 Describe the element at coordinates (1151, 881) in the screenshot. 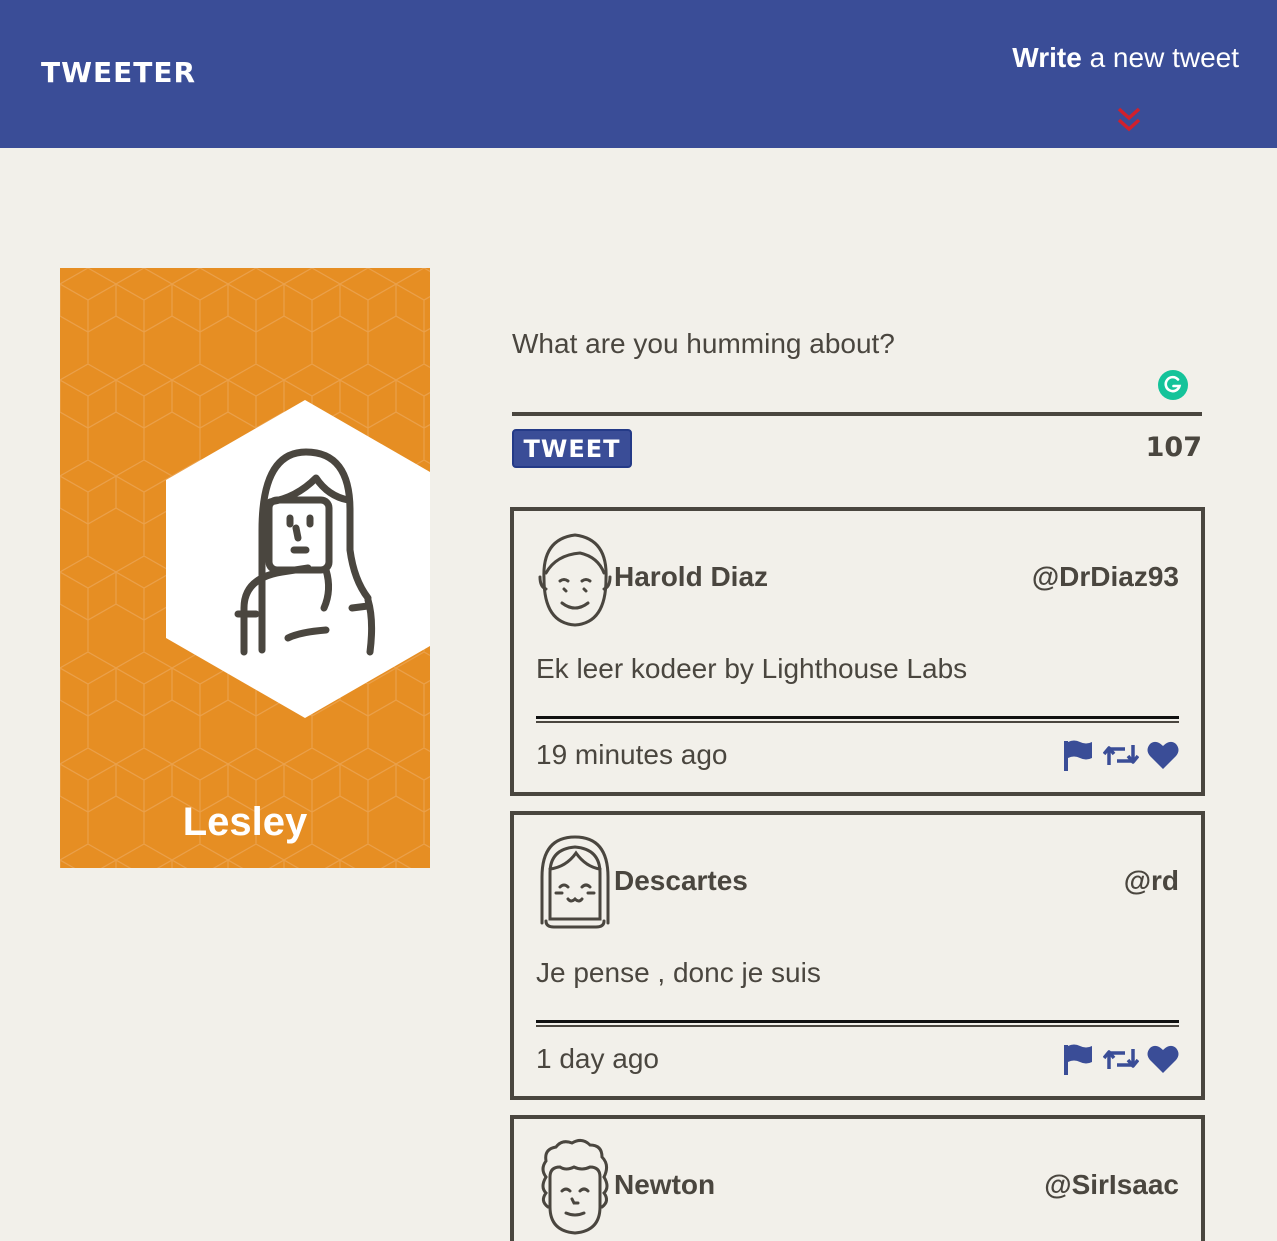

I see `tweet-author-handle: @rd` at that location.